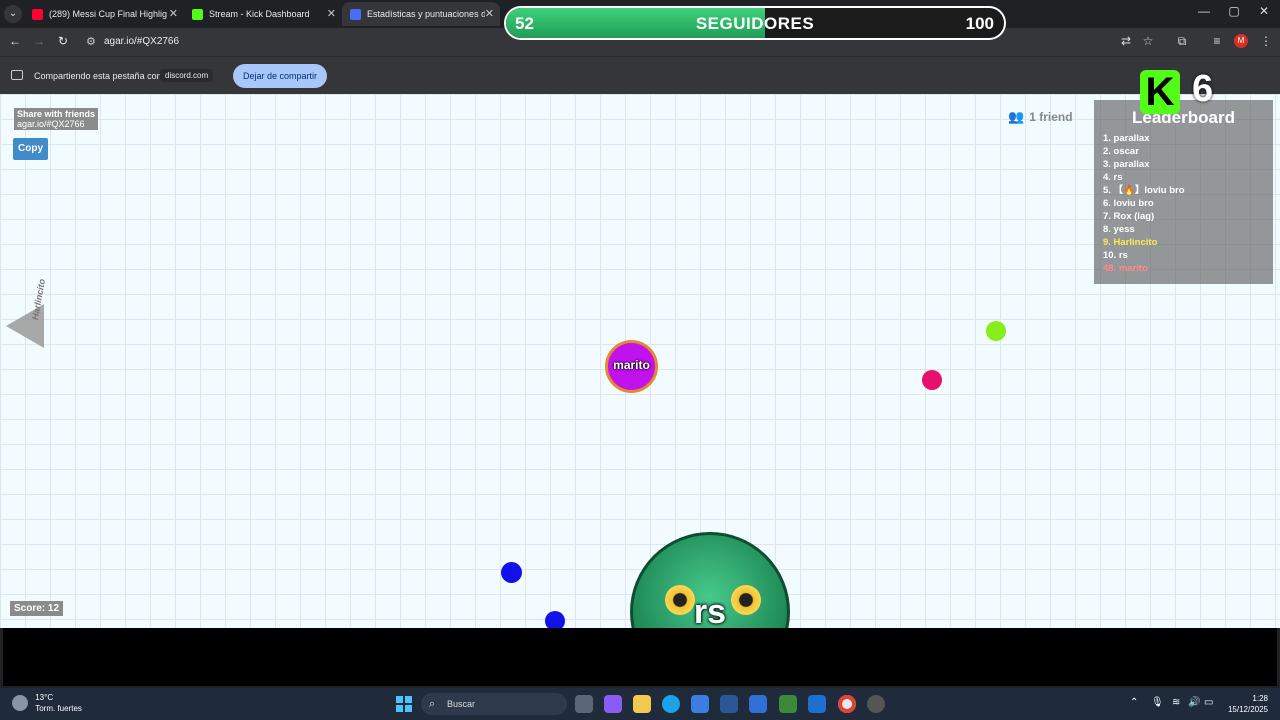 This screenshot has height=720, width=1280. Describe the element at coordinates (1260, 698) in the screenshot. I see `clock-time: 1:28` at that location.